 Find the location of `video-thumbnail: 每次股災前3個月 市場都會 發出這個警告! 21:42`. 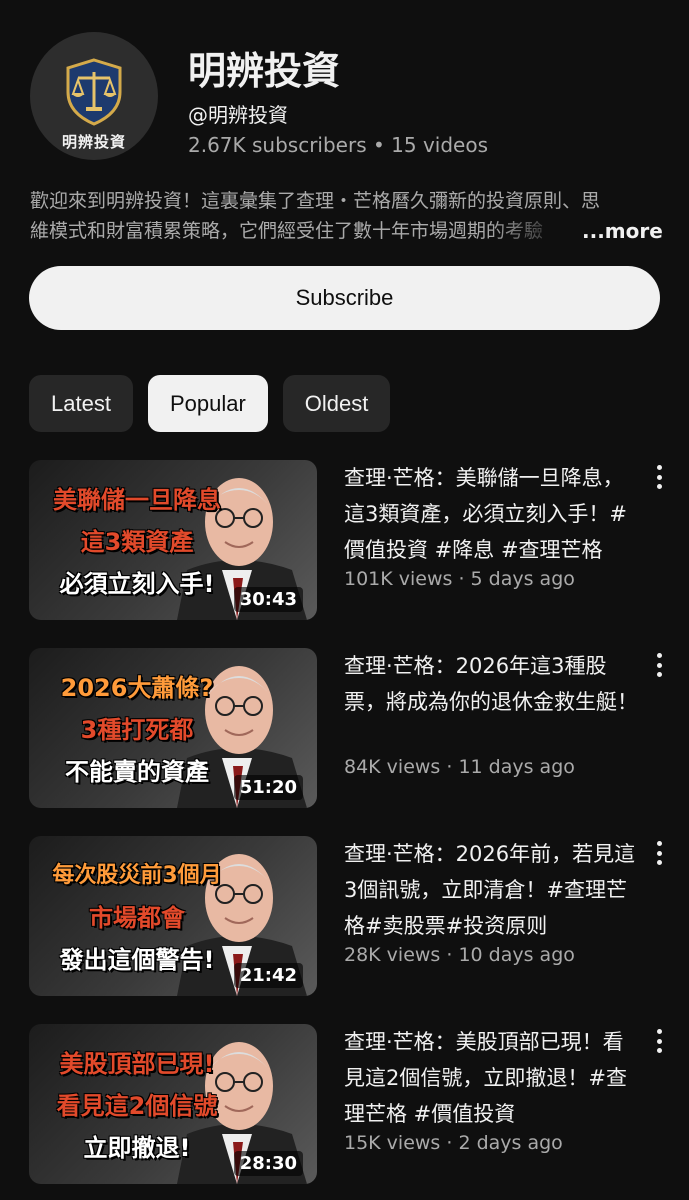

video-thumbnail: 每次股災前3個月 市場都會 發出這個警告! 21:42 is located at coordinates (173, 916).